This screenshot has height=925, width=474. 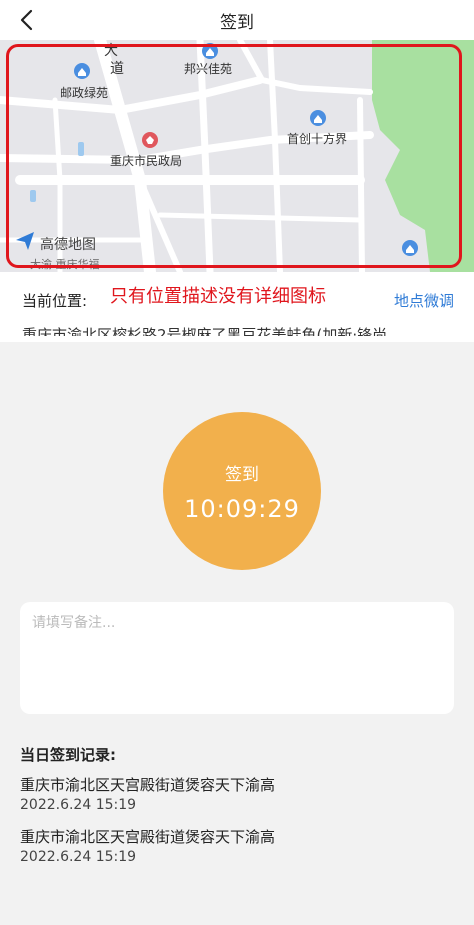 What do you see at coordinates (242, 491) in the screenshot?
I see `checkin-button: 签到 10:09:29` at bounding box center [242, 491].